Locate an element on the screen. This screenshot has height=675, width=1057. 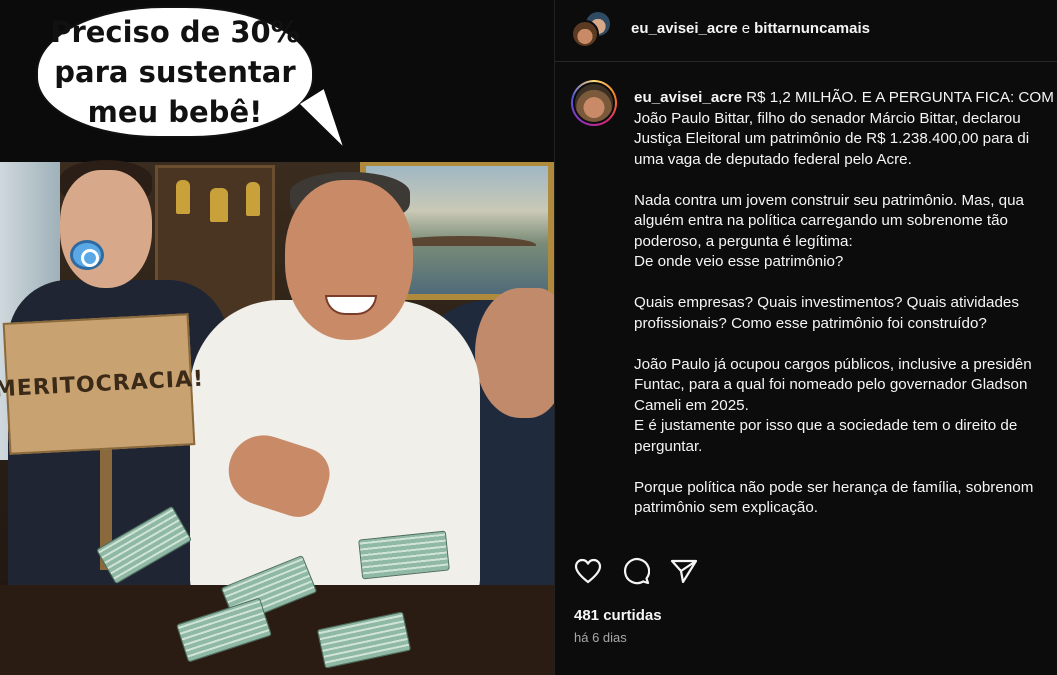
post-timestamp: há 6 dias is located at coordinates (600, 637).